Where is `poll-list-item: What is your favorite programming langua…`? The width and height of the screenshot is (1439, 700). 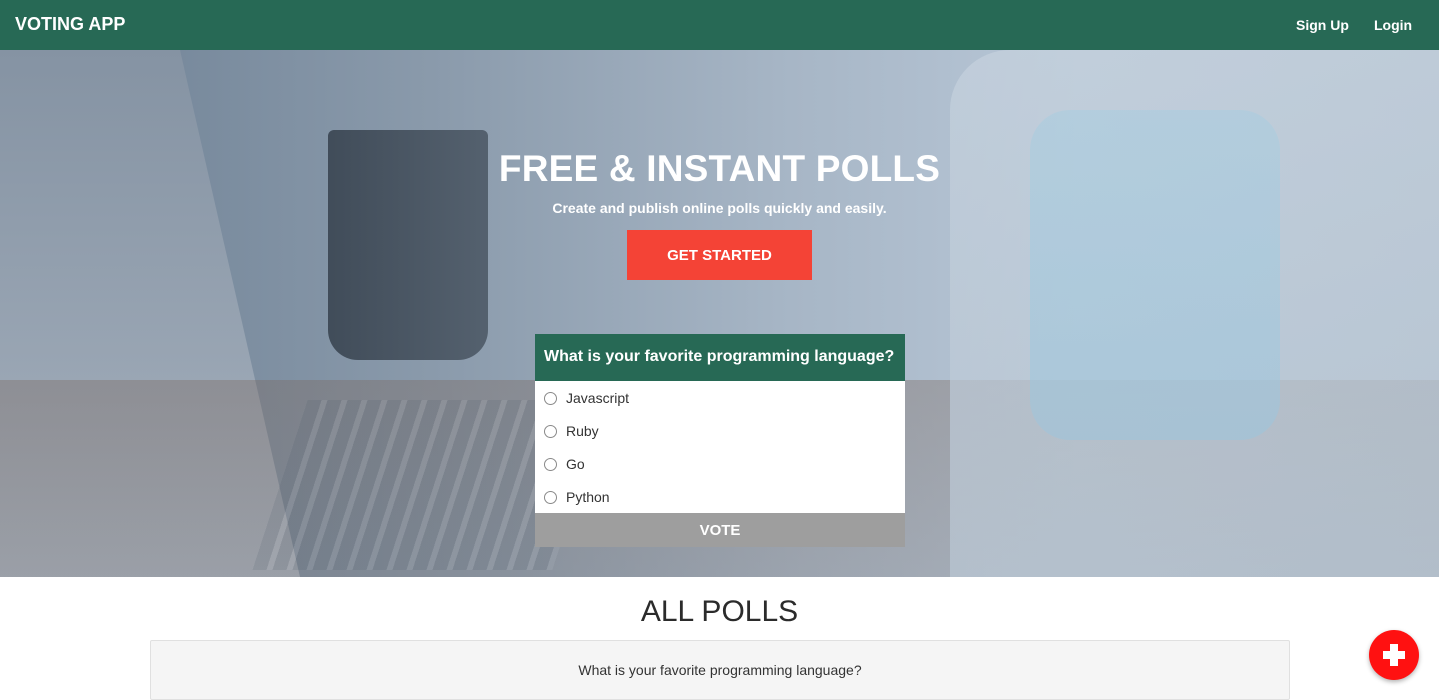
poll-list-item: What is your favorite programming langua… is located at coordinates (720, 670).